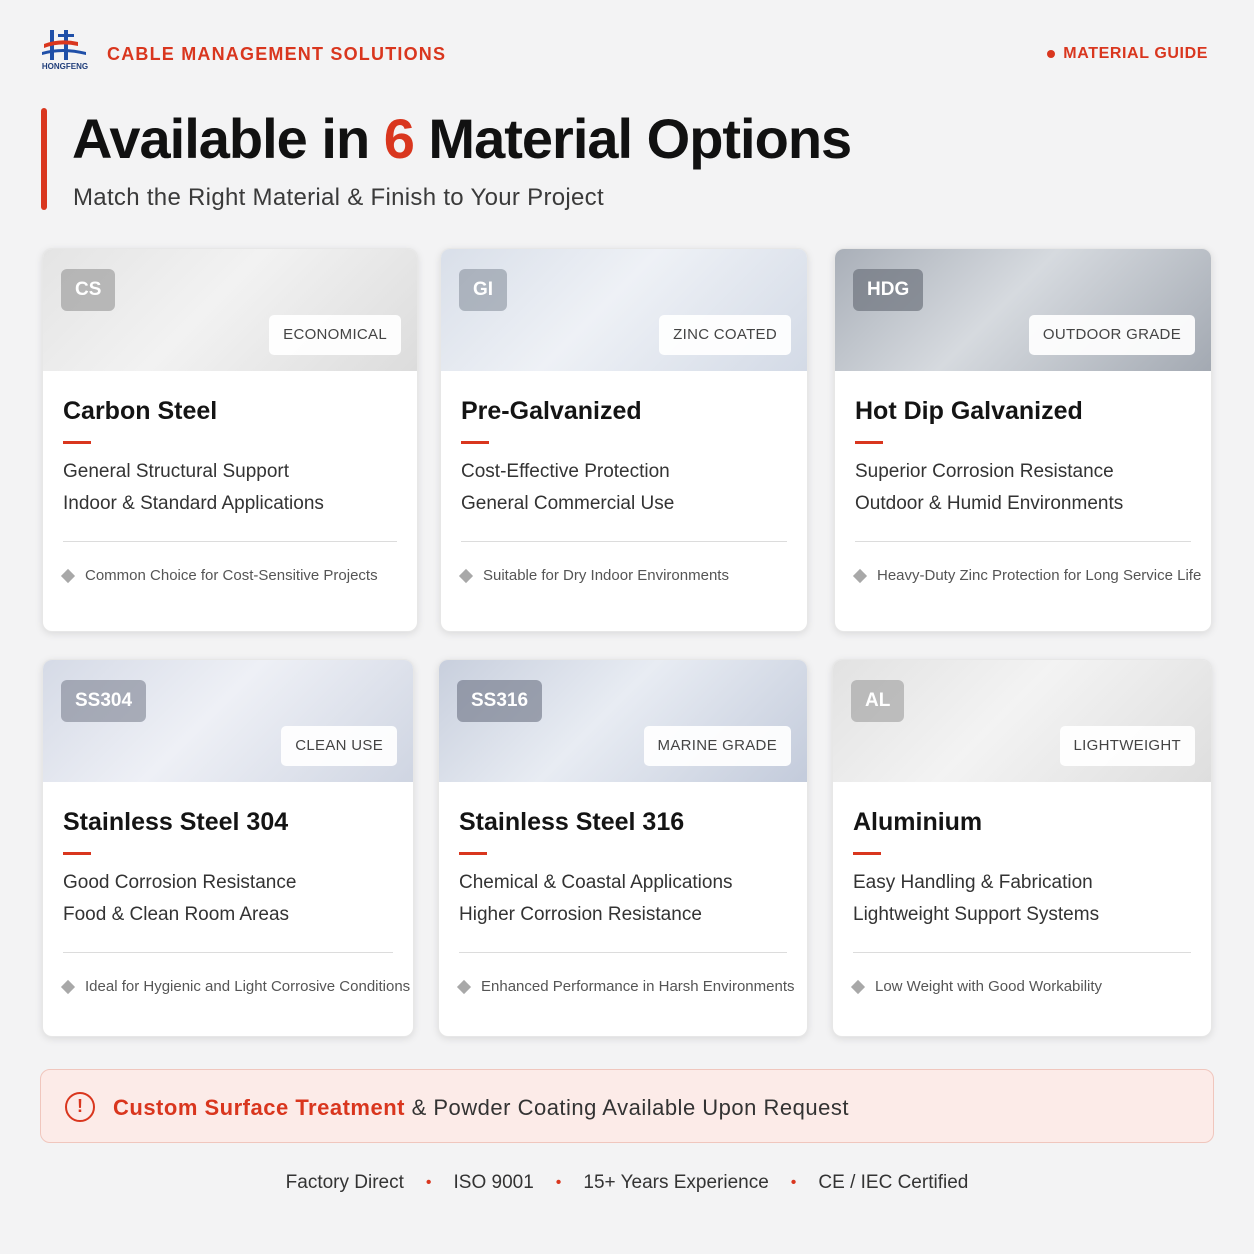 This screenshot has height=1254, width=1254. Describe the element at coordinates (500, 701) in the screenshot. I see `material-code-badge: SS316` at that location.